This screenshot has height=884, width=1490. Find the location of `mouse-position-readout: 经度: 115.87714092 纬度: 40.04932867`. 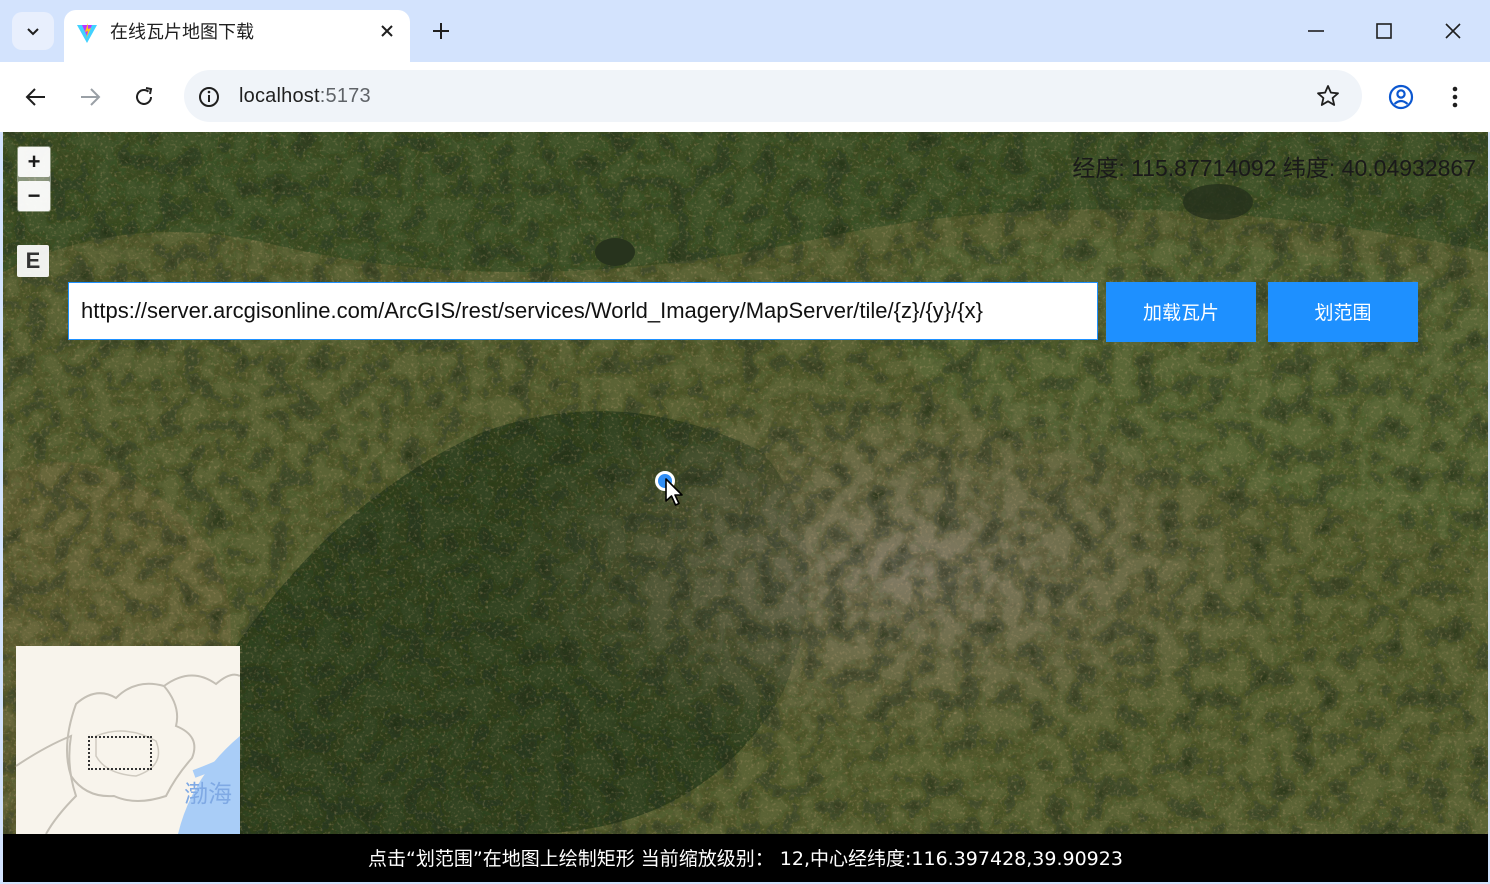

mouse-position-readout: 经度: 115.87714092 纬度: 40.04932867 is located at coordinates (1274, 168).